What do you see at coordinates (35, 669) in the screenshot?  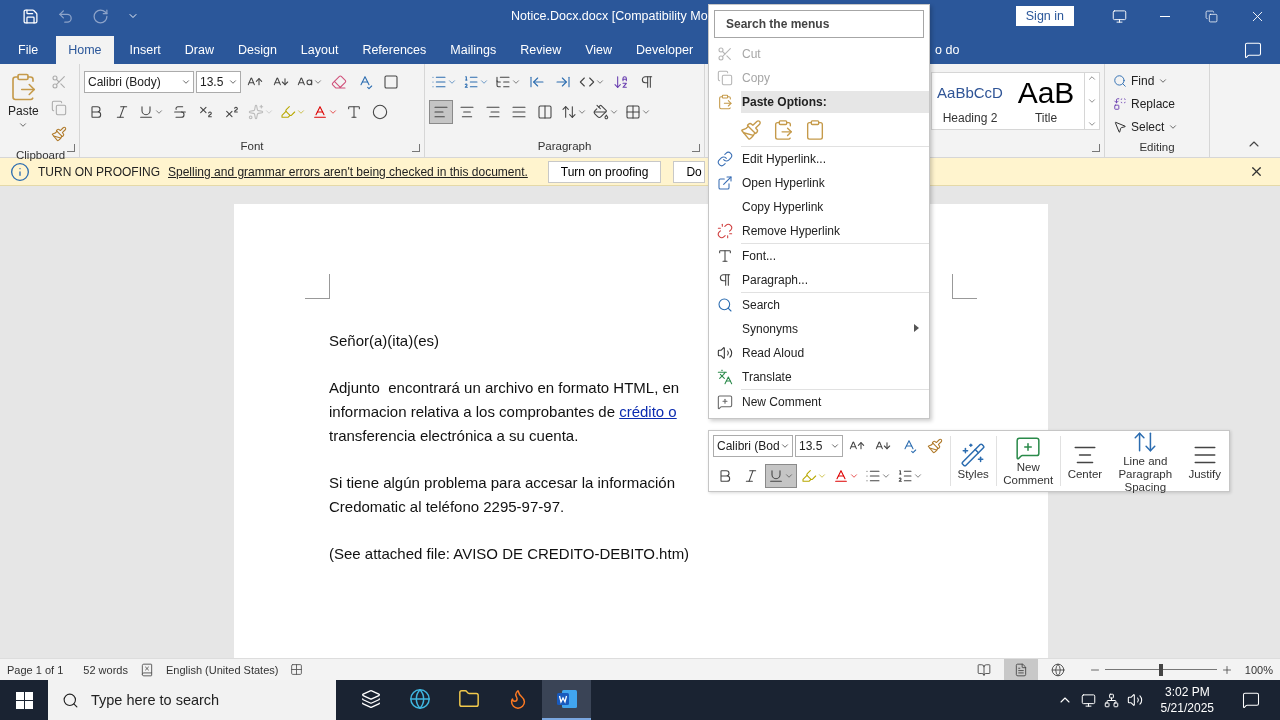 I see `page-count: Page 1 of 1` at bounding box center [35, 669].